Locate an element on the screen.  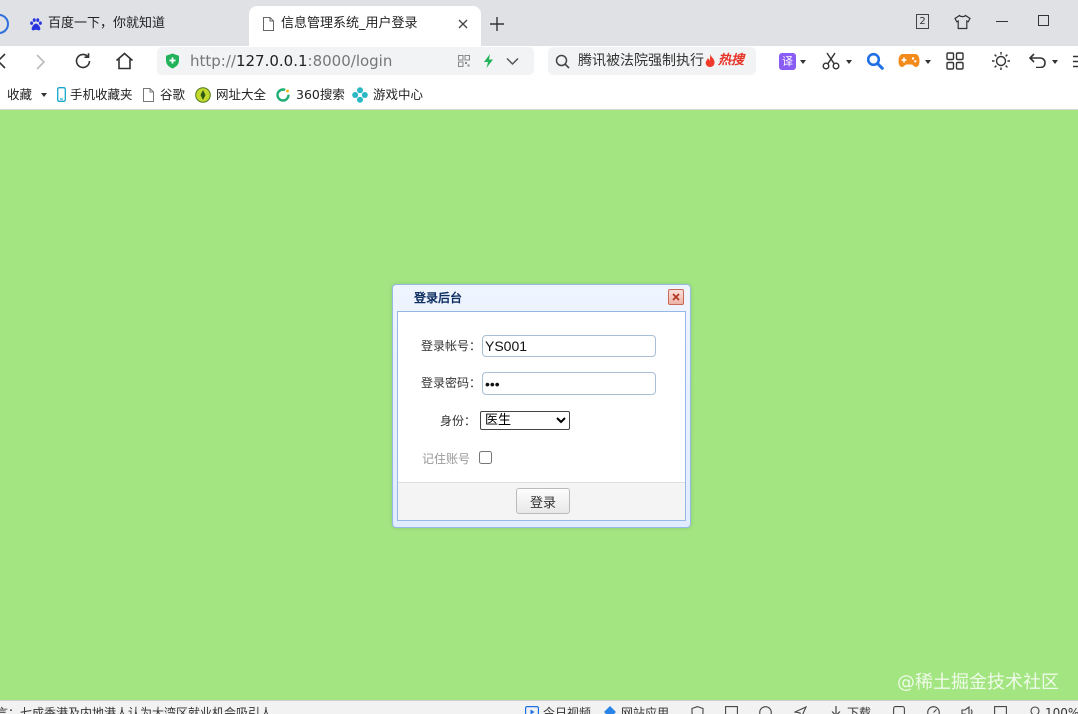
undo-icon is located at coordinates (1037, 60).